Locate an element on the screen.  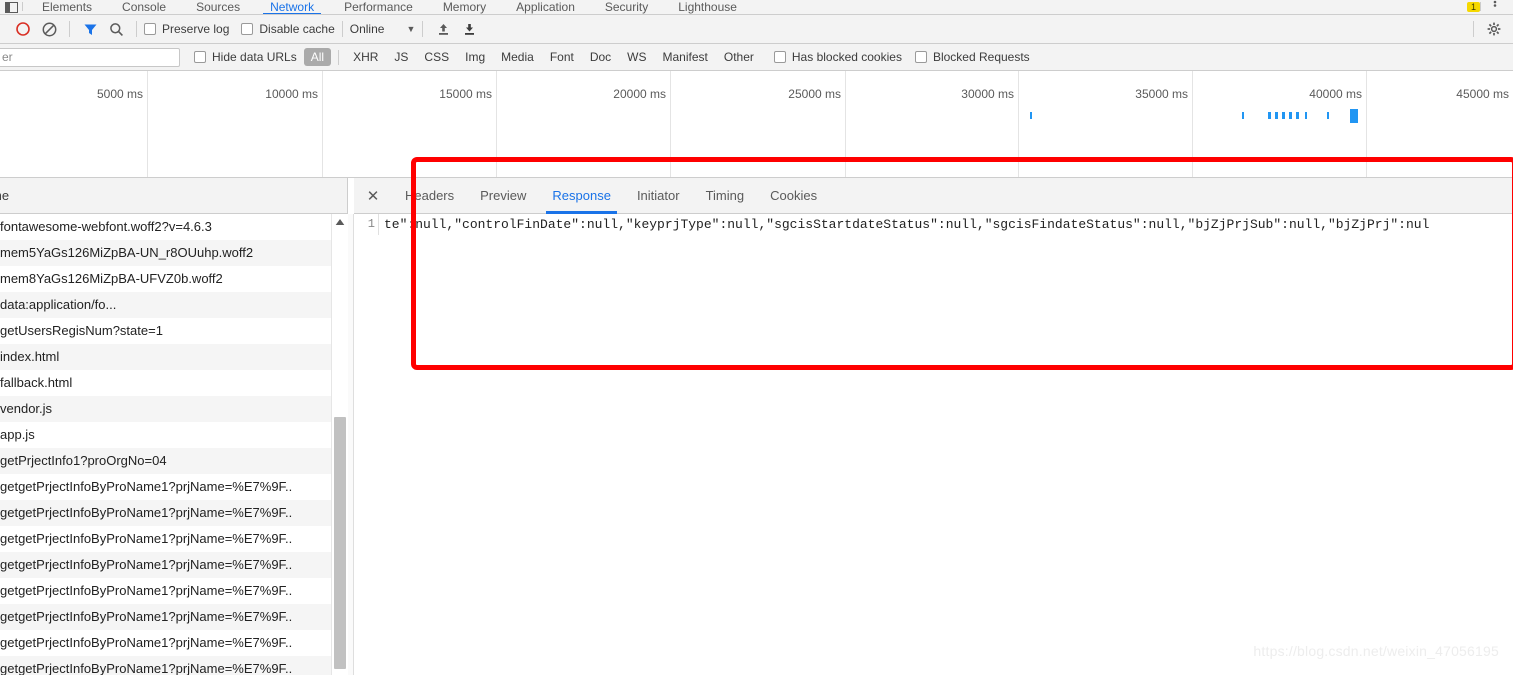
record-stop-icon is located at coordinates (23, 29).